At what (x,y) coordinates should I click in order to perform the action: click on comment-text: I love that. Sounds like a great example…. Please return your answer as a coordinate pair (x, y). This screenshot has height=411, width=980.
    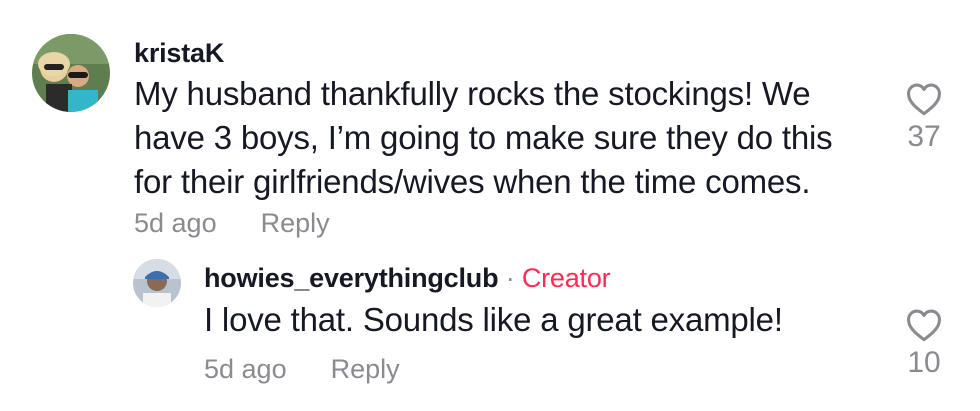
    Looking at the image, I should click on (493, 320).